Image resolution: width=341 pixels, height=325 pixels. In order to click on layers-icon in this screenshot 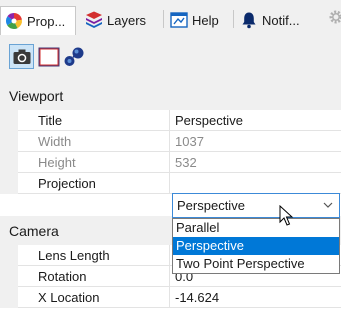, I will do `click(94, 19)`.